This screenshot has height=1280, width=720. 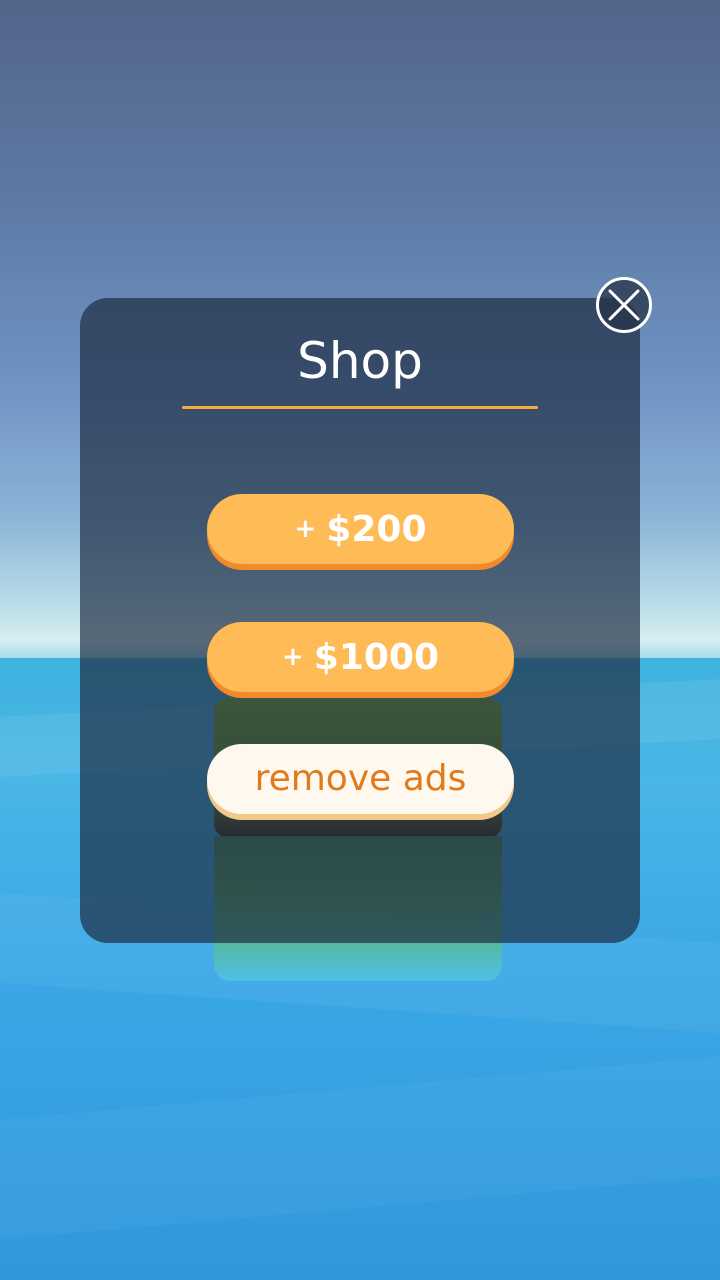 What do you see at coordinates (360, 407) in the screenshot?
I see `title-underline` at bounding box center [360, 407].